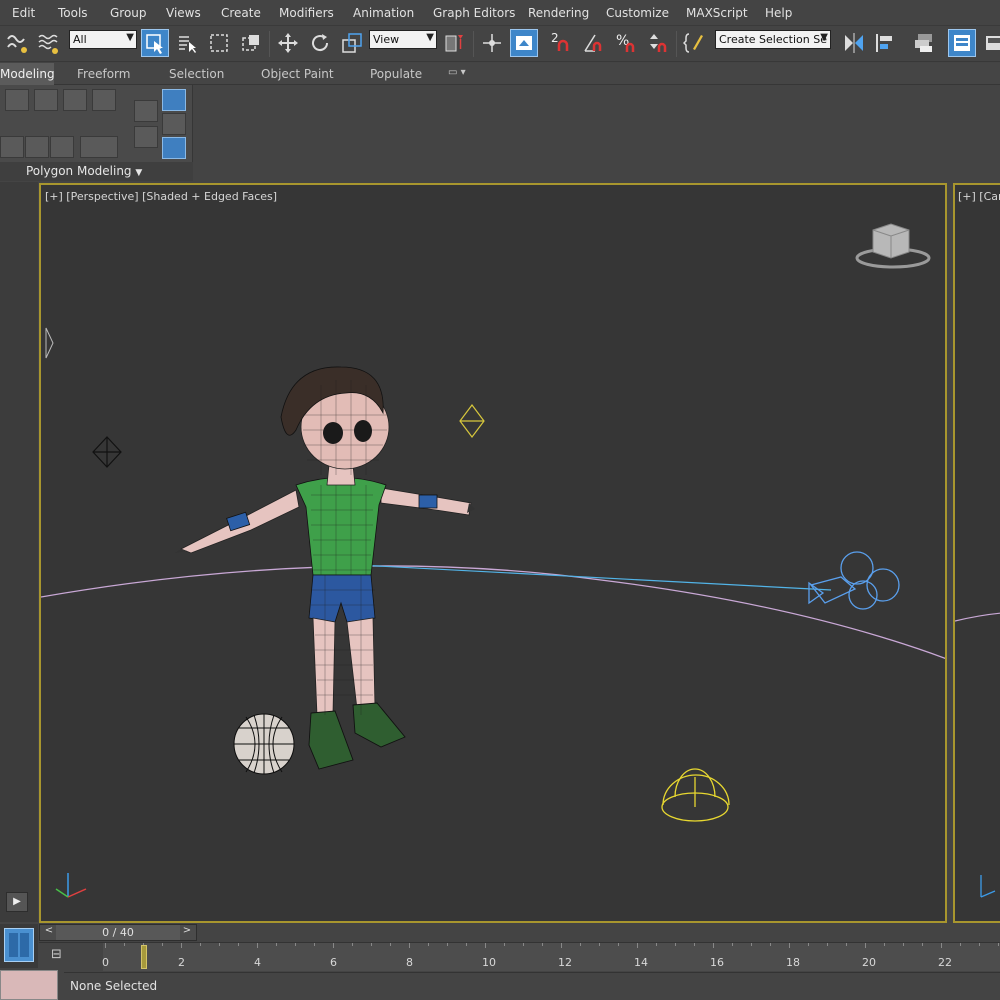  What do you see at coordinates (219, 43) in the screenshot?
I see `rectangular-selection-icon` at bounding box center [219, 43].